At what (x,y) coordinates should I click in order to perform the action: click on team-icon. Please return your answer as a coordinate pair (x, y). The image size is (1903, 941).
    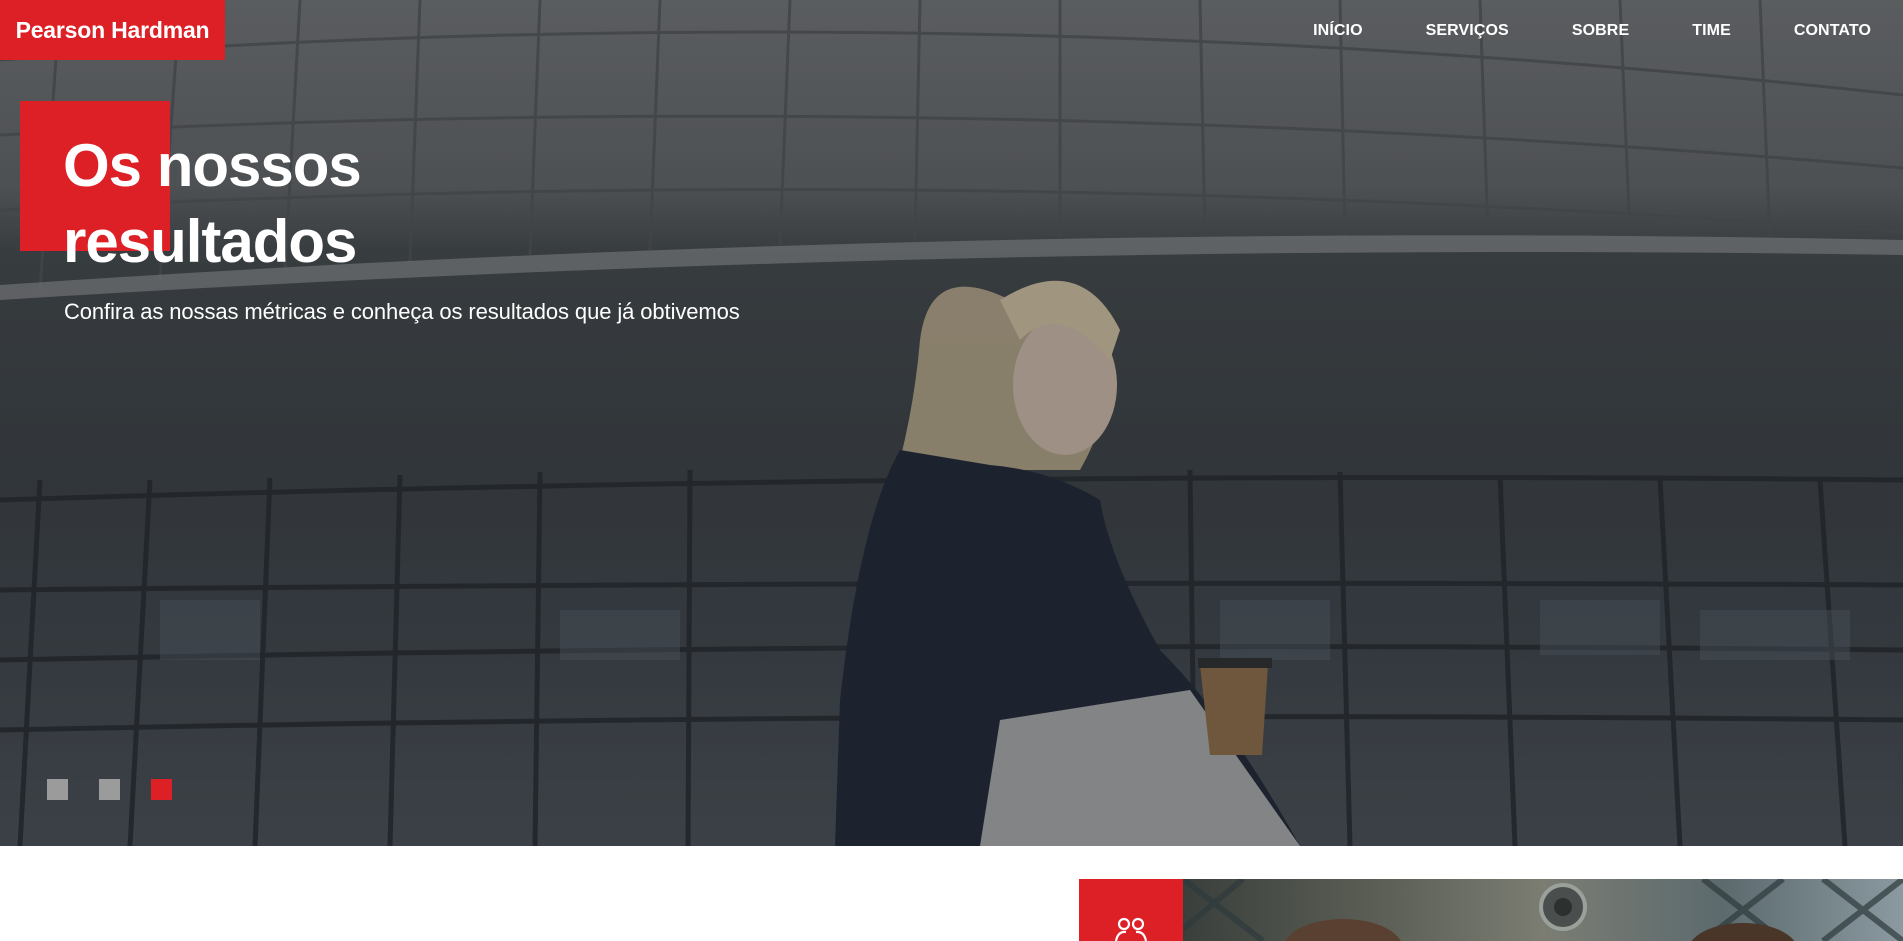
    Looking at the image, I should click on (1131, 929).